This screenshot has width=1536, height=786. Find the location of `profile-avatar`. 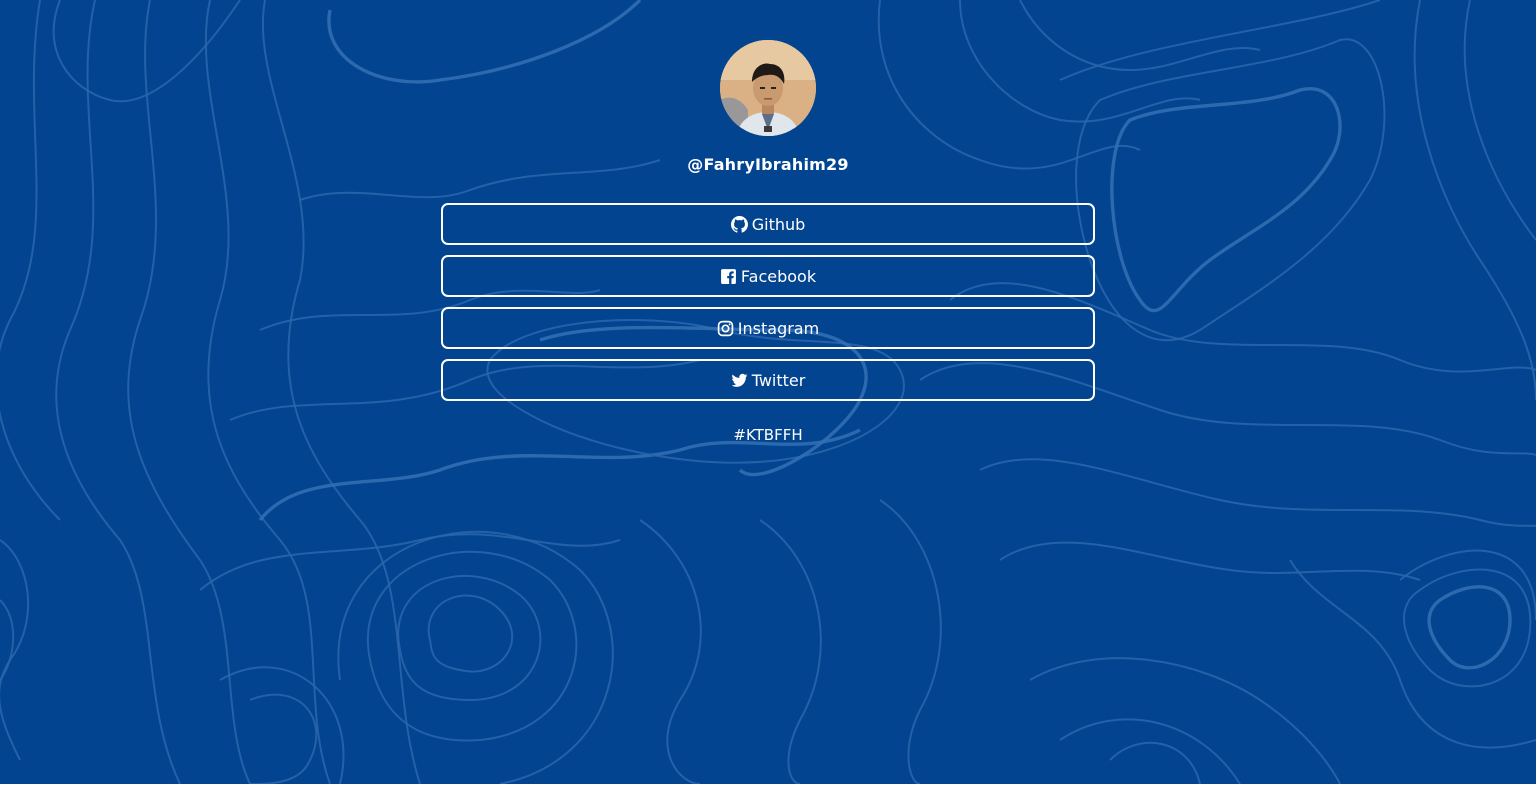

profile-avatar is located at coordinates (768, 88).